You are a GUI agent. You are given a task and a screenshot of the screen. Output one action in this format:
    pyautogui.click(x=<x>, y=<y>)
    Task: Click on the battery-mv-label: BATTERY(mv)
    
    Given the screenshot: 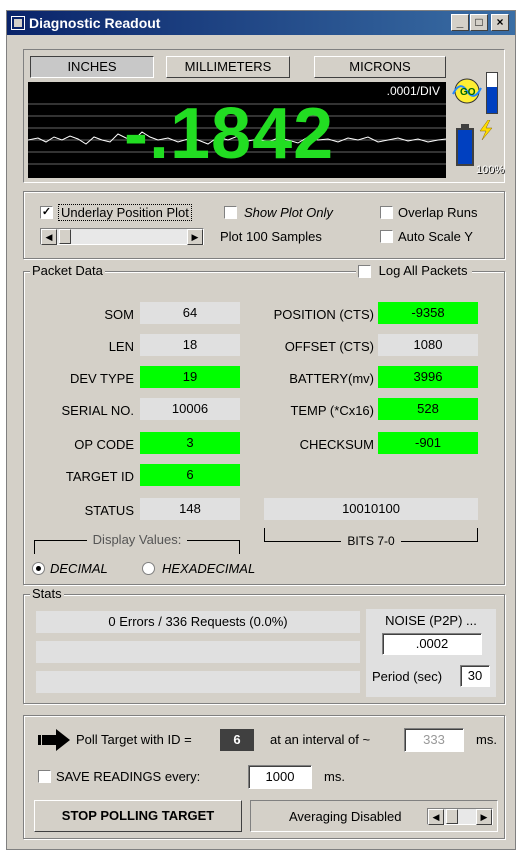 What is the action you would take?
    pyautogui.click(x=331, y=378)
    